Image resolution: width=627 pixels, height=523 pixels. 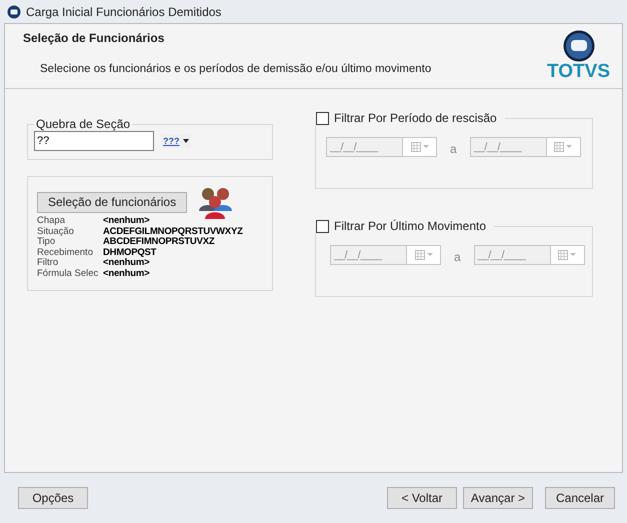 What do you see at coordinates (175, 141) in the screenshot?
I see `section-lookup-button: ???` at bounding box center [175, 141].